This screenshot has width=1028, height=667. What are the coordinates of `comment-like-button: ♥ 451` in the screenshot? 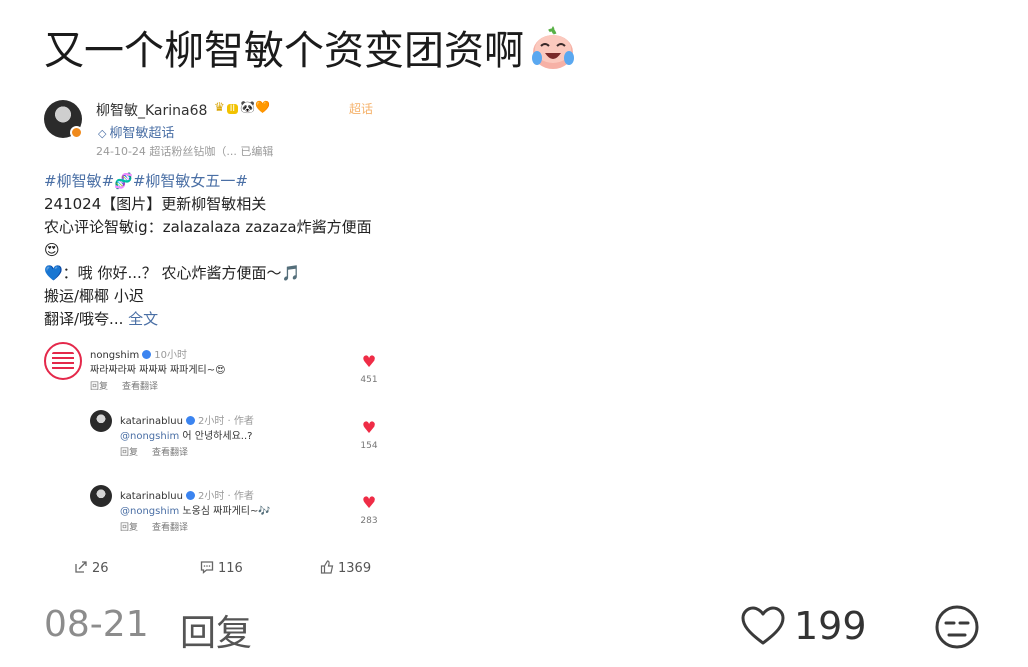 It's located at (369, 369).